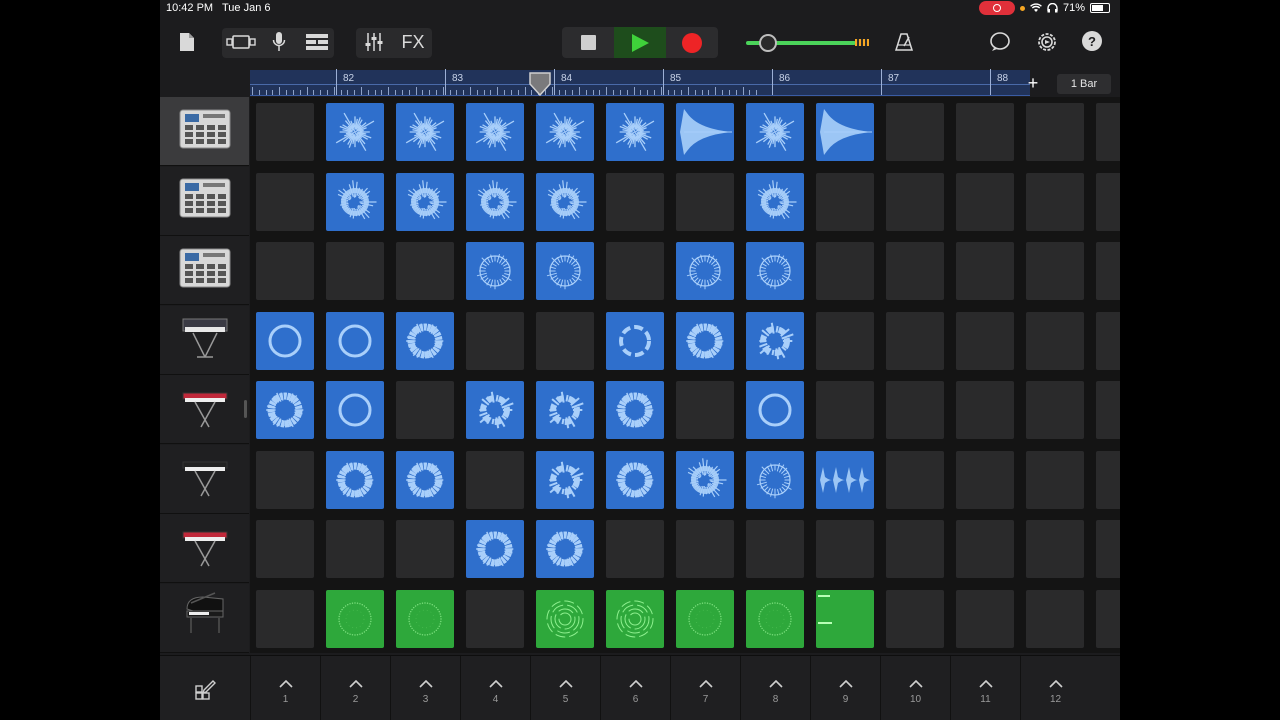 This screenshot has height=720, width=1280. Describe the element at coordinates (187, 42) in the screenshot. I see `document-icon` at that location.